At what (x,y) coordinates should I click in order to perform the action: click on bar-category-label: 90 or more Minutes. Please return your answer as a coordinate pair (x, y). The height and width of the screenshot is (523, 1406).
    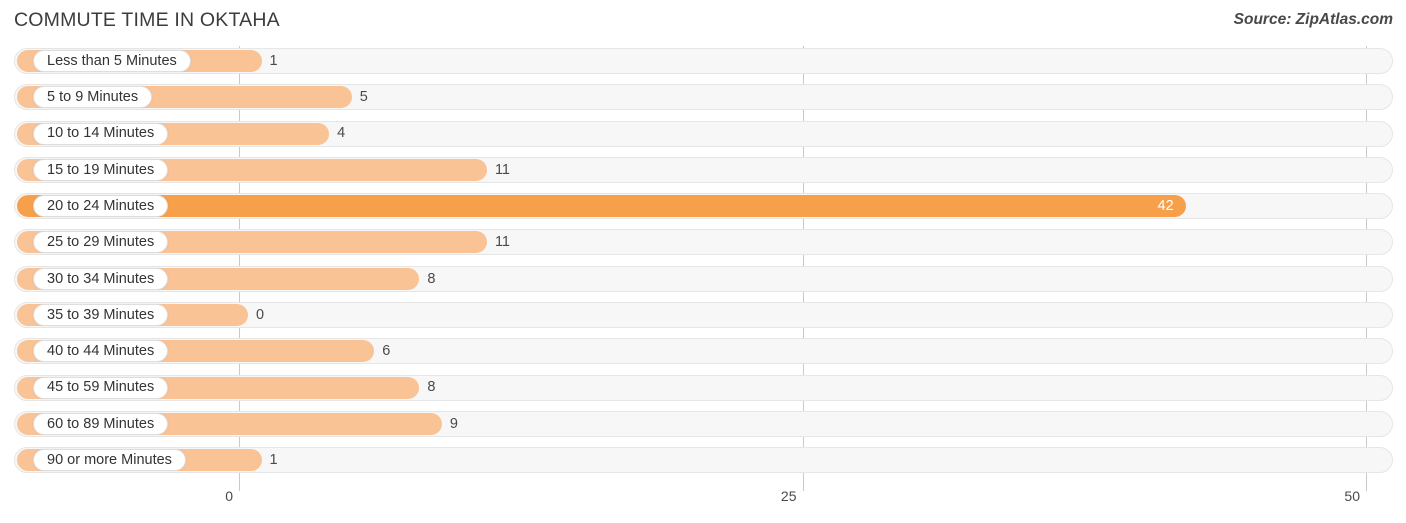
    Looking at the image, I should click on (109, 460).